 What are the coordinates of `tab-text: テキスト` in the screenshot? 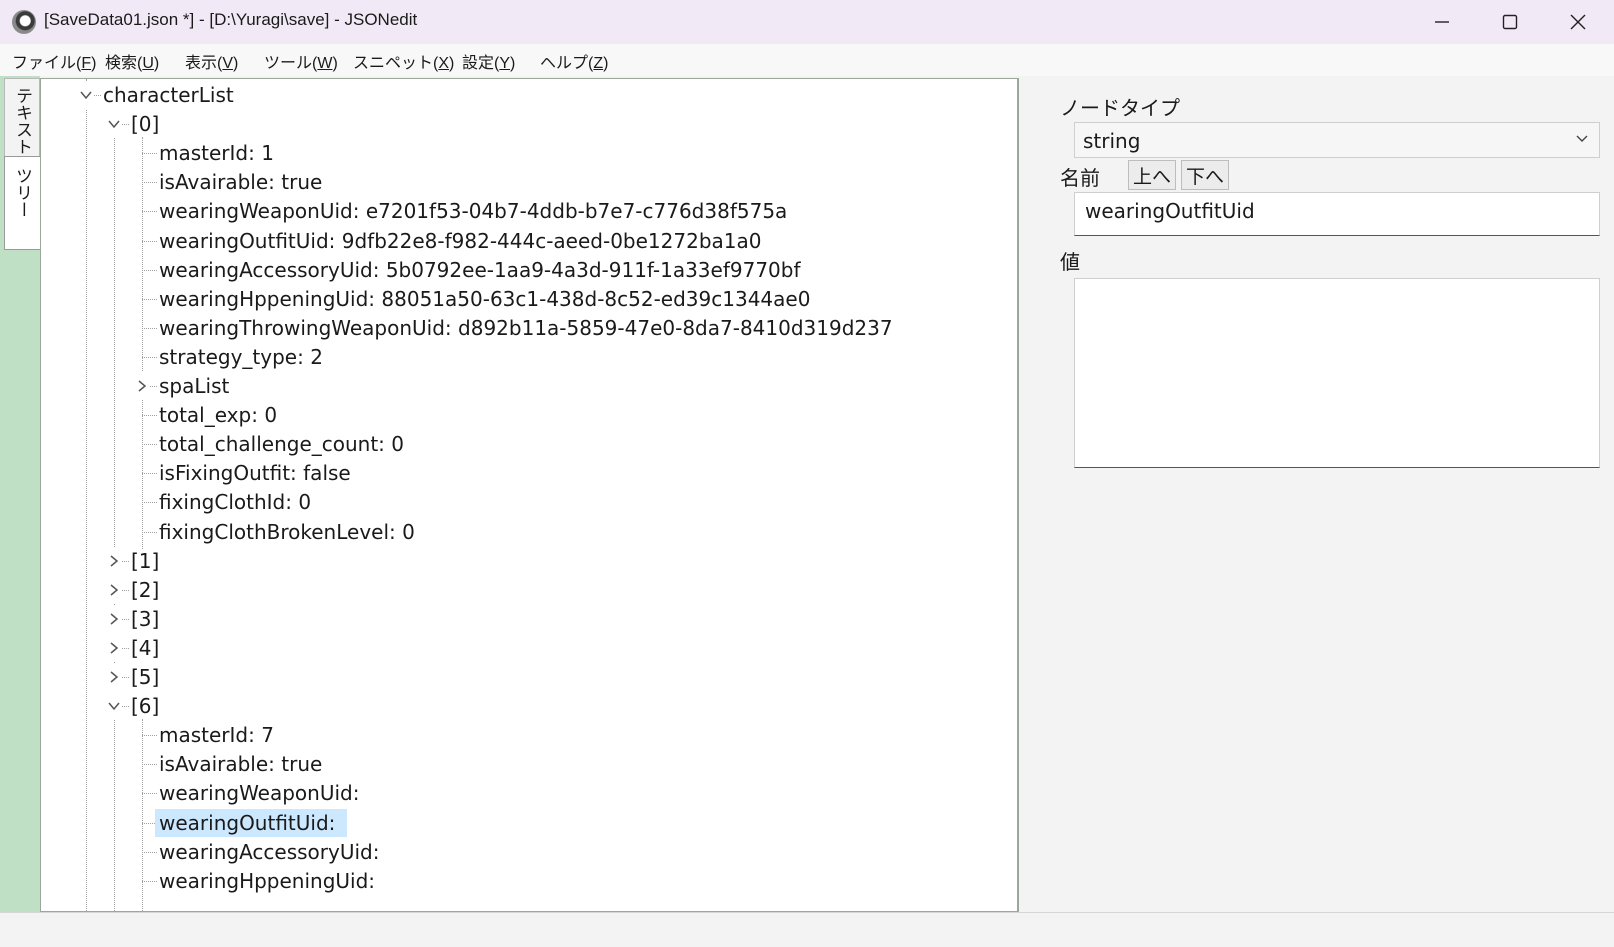 It's located at (22, 117).